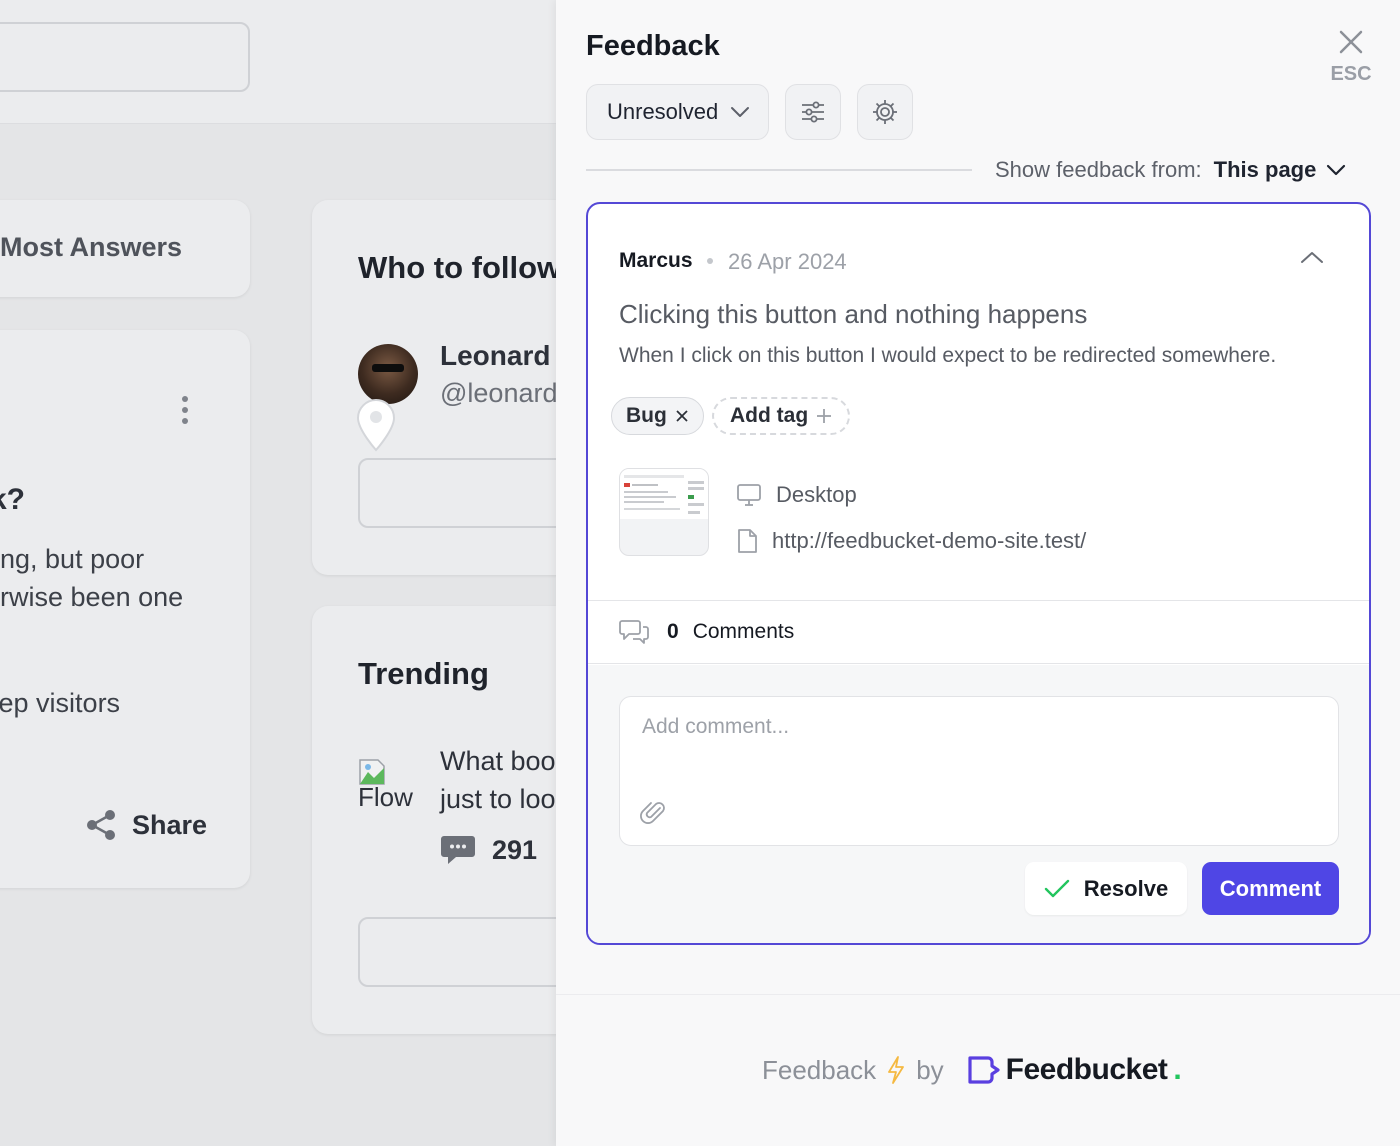 Image resolution: width=1400 pixels, height=1146 pixels. What do you see at coordinates (498, 761) in the screenshot?
I see `trend-title-line: What boo` at bounding box center [498, 761].